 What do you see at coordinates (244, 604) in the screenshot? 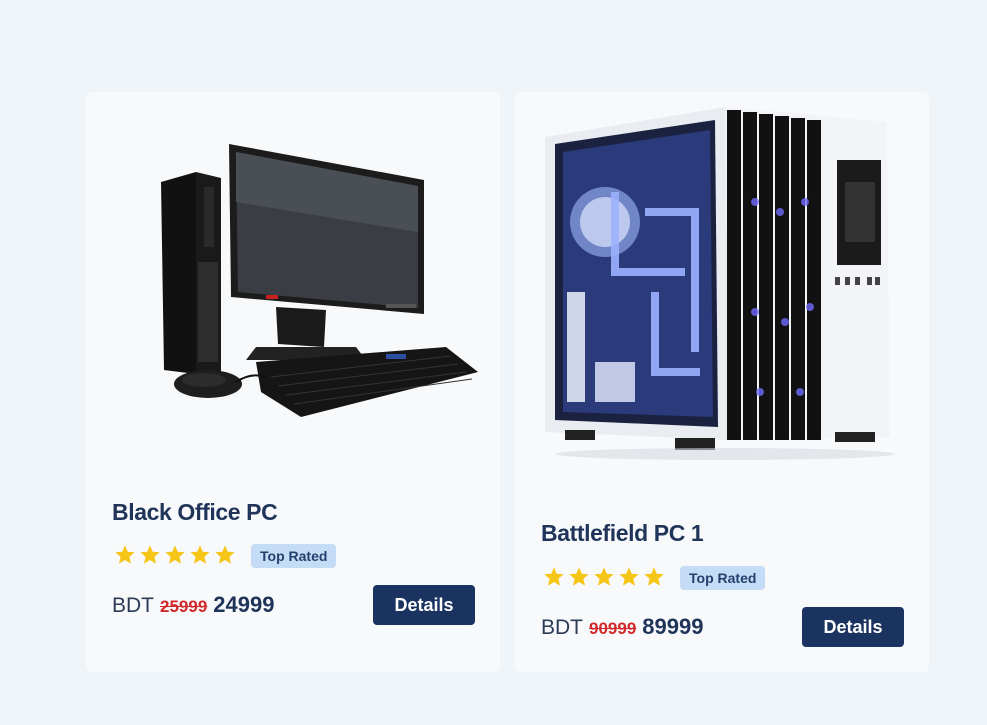
I see `new-price: 24999` at bounding box center [244, 604].